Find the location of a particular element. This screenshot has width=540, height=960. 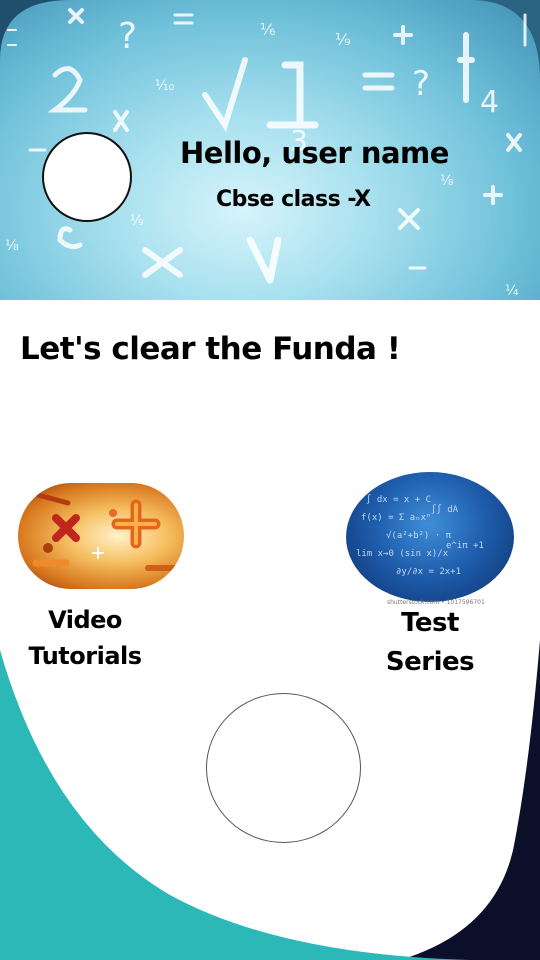

svg-text: lim x→0 (sin x)/x is located at coordinates (402, 554).